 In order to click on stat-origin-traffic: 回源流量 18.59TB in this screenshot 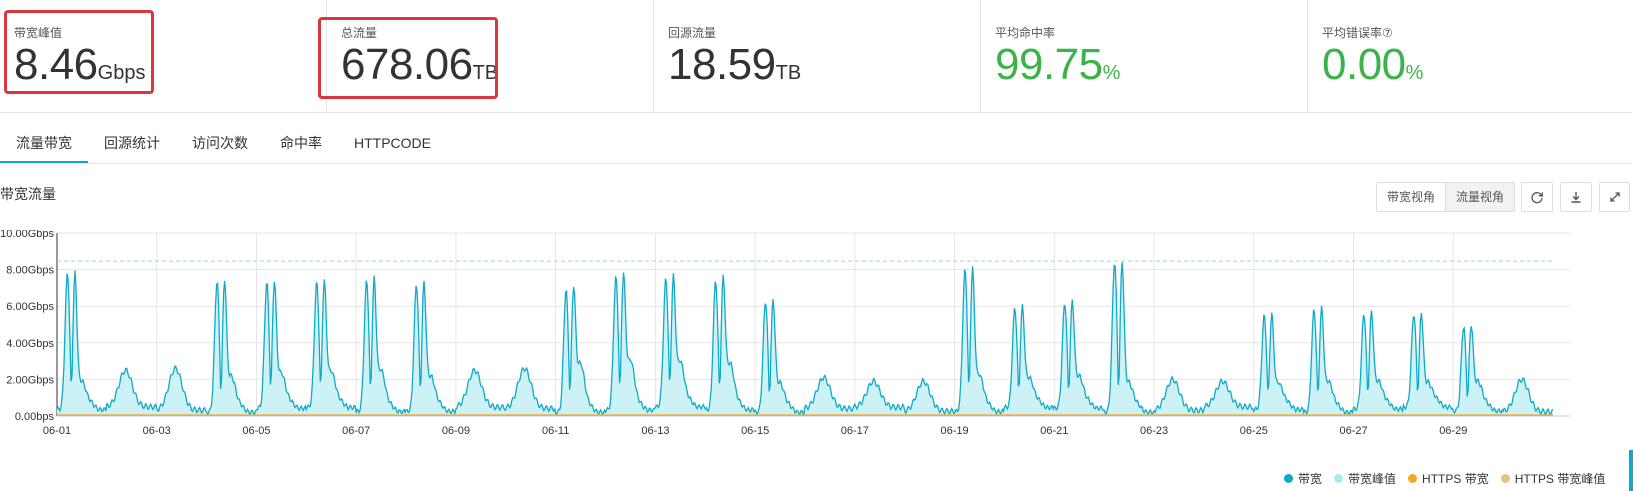, I will do `click(817, 56)`.